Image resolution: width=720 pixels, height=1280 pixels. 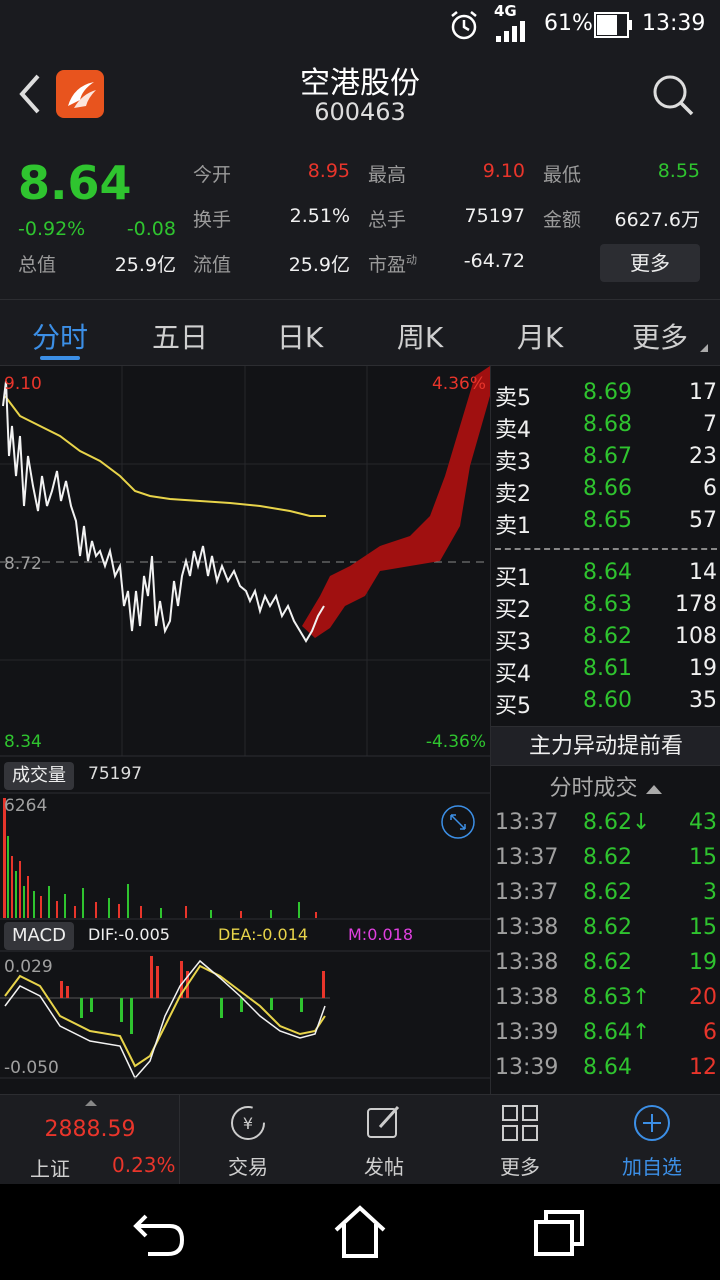 I want to click on bid-row: 买1 8.64 14, so click(x=606, y=575).